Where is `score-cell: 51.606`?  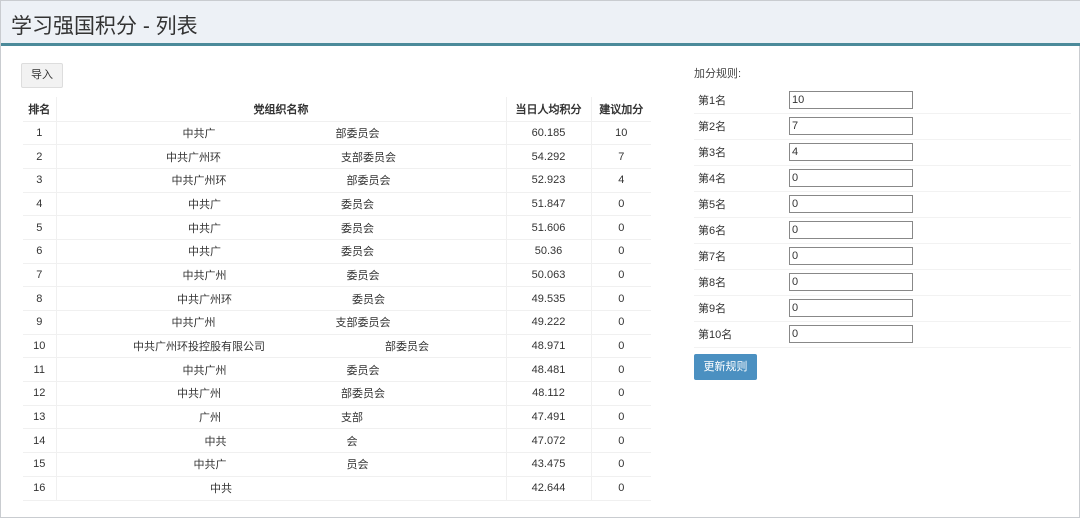
score-cell: 51.606 is located at coordinates (548, 227).